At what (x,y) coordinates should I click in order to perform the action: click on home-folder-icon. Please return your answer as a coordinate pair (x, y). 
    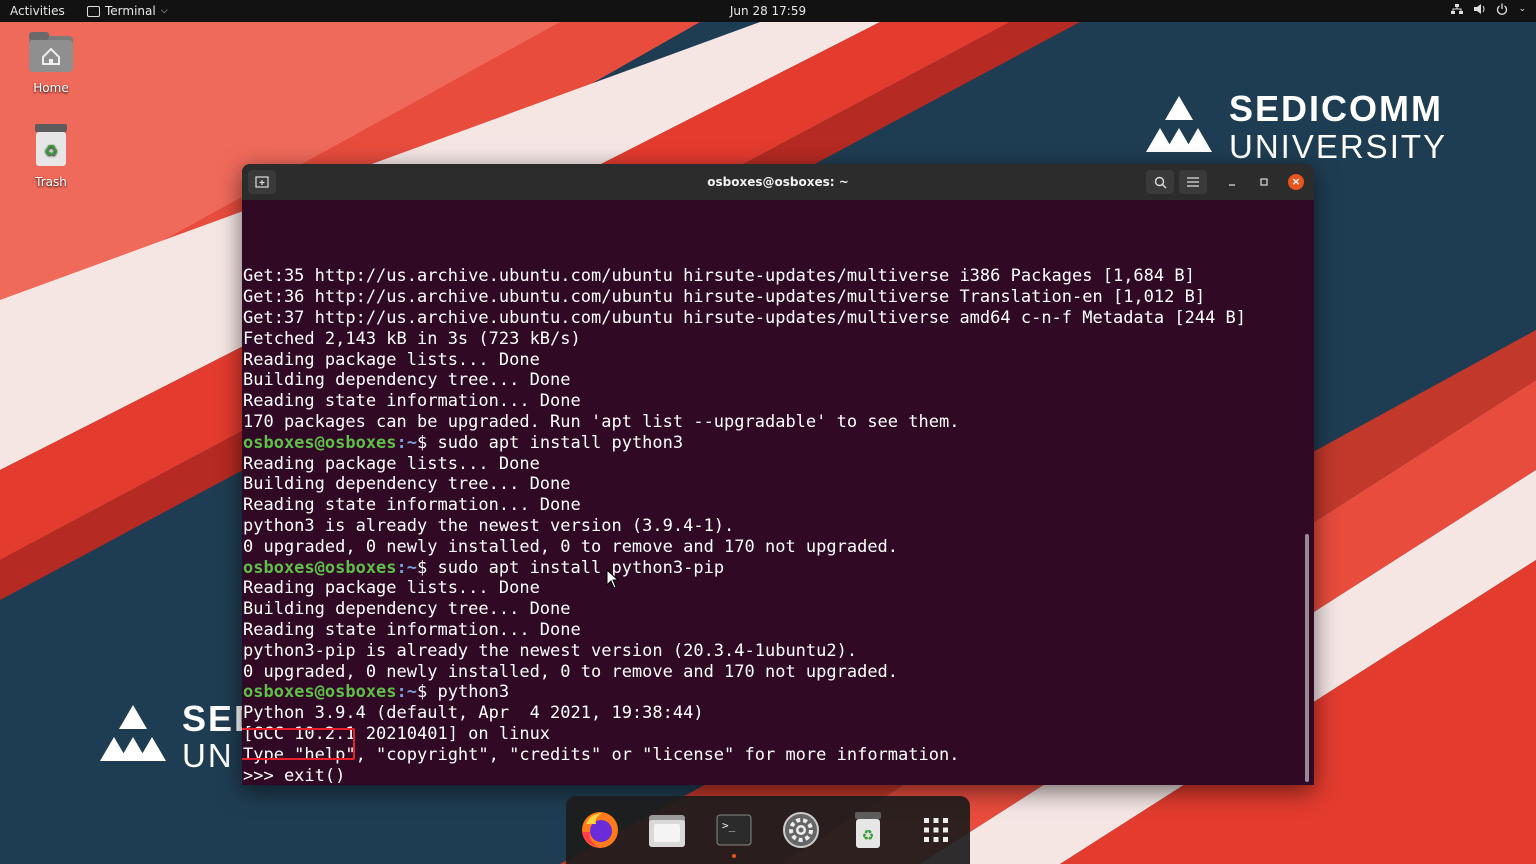
    Looking at the image, I should click on (51, 52).